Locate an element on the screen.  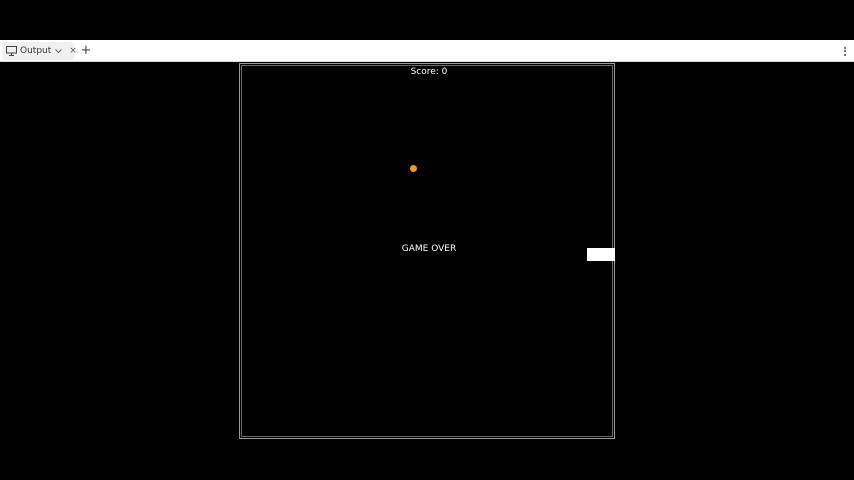
close-icon: × is located at coordinates (73, 51).